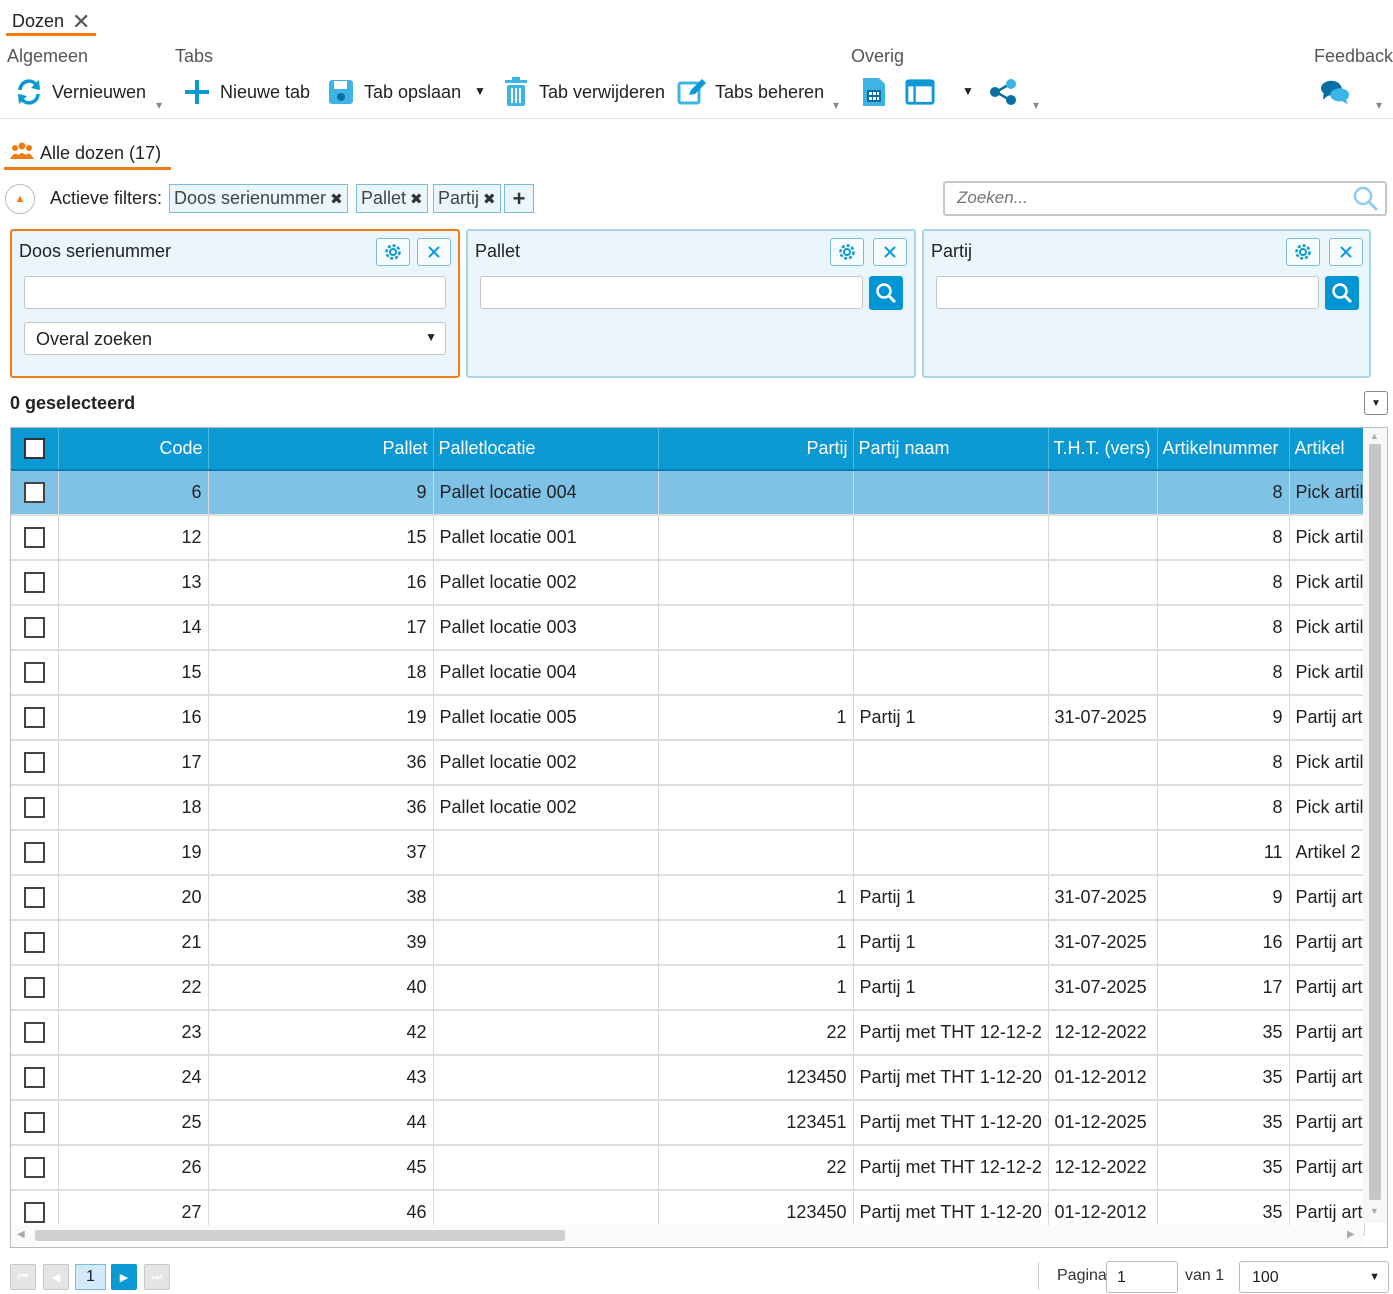  I want to click on cell-code: 12, so click(133, 538).